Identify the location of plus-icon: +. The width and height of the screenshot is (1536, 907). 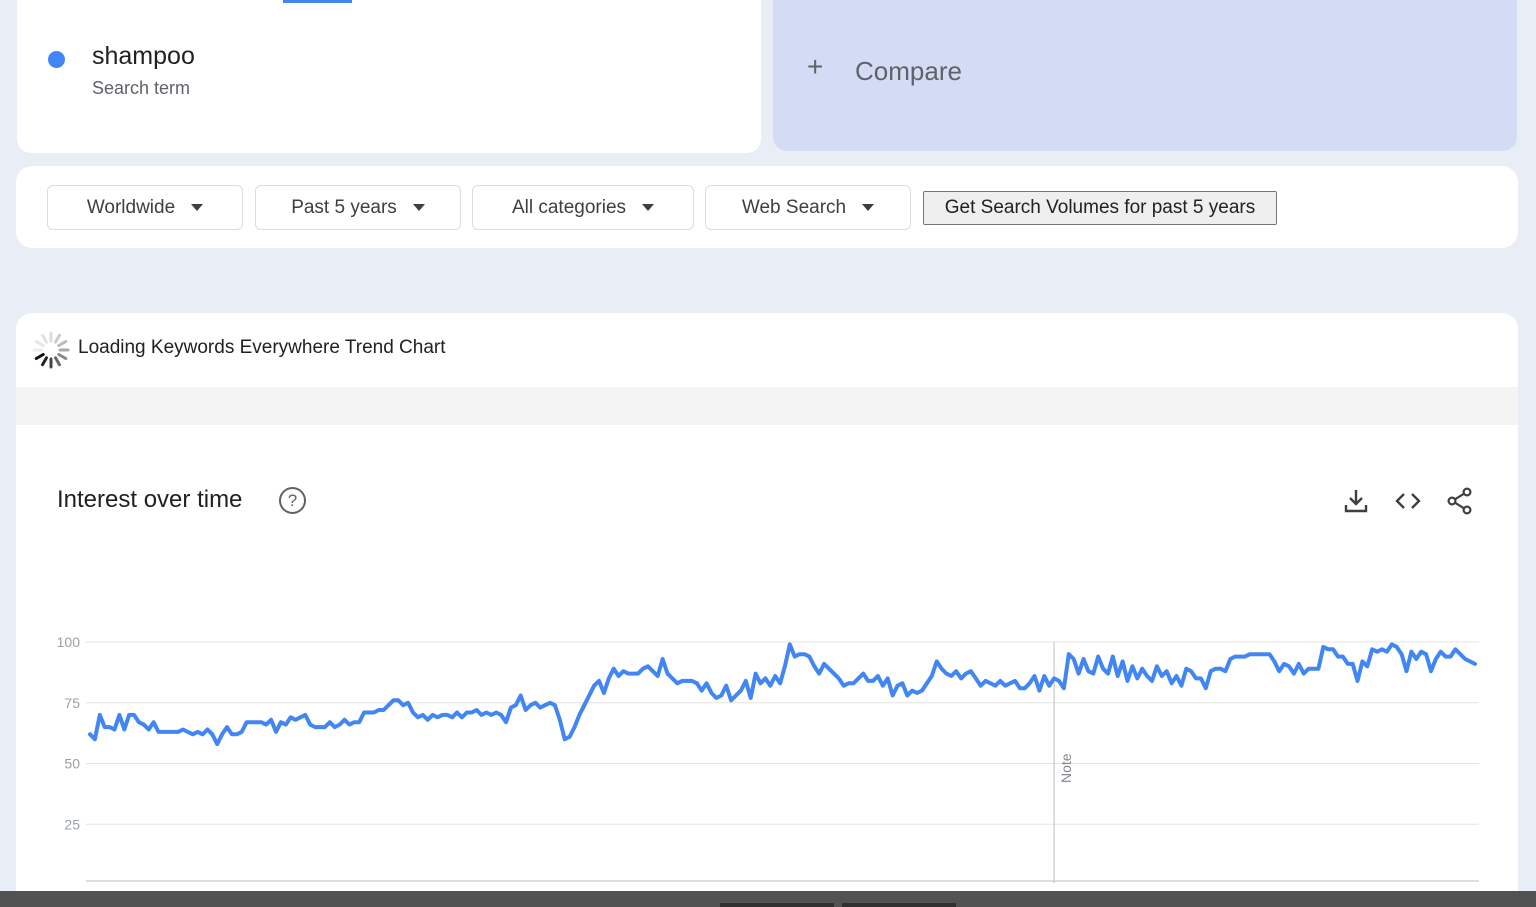
(815, 66).